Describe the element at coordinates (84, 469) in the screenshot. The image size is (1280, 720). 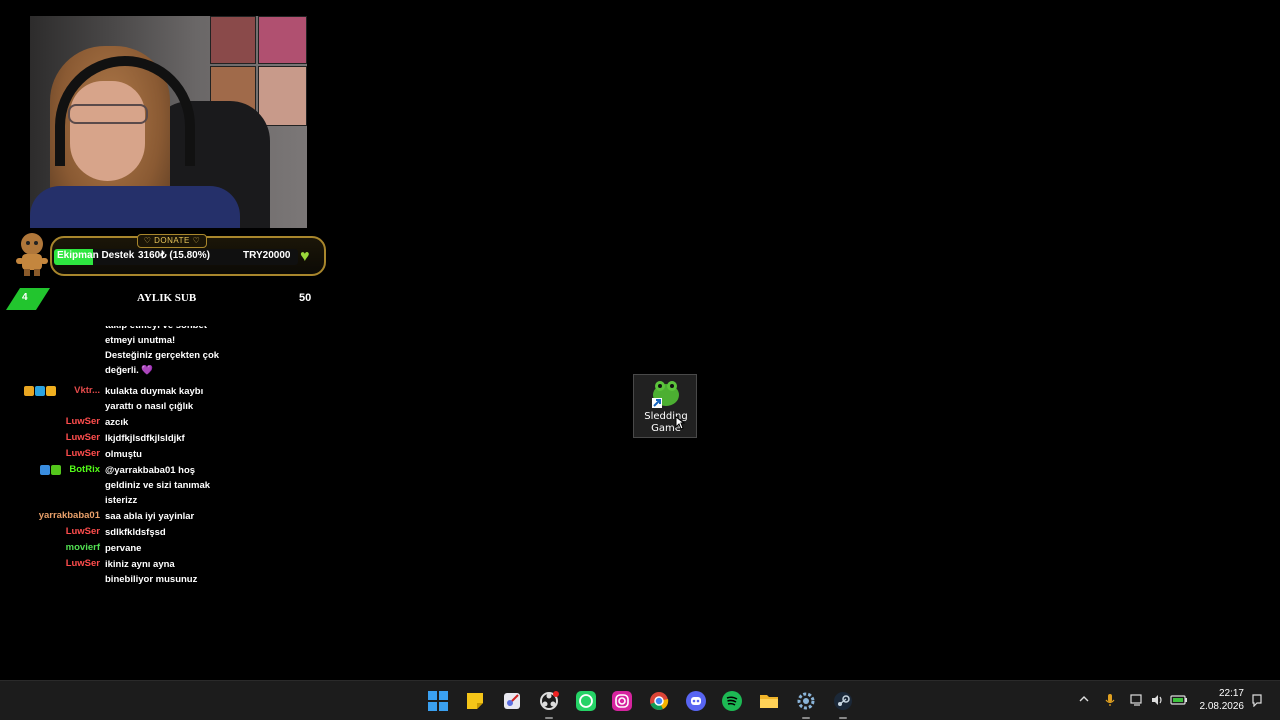
I see `chat-username: BotRix` at that location.